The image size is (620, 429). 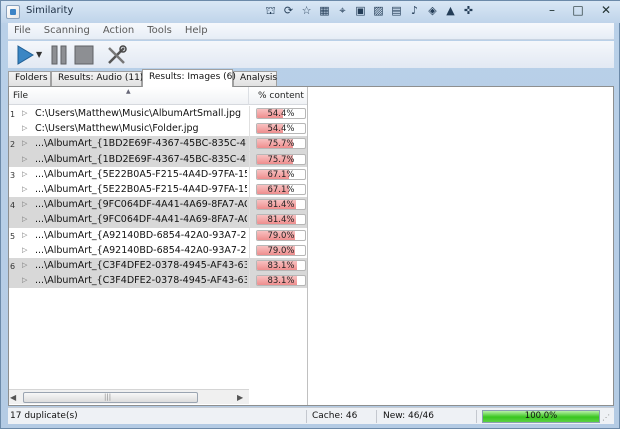 I want to click on tab-results-images: Results: Images (6), so click(x=189, y=78).